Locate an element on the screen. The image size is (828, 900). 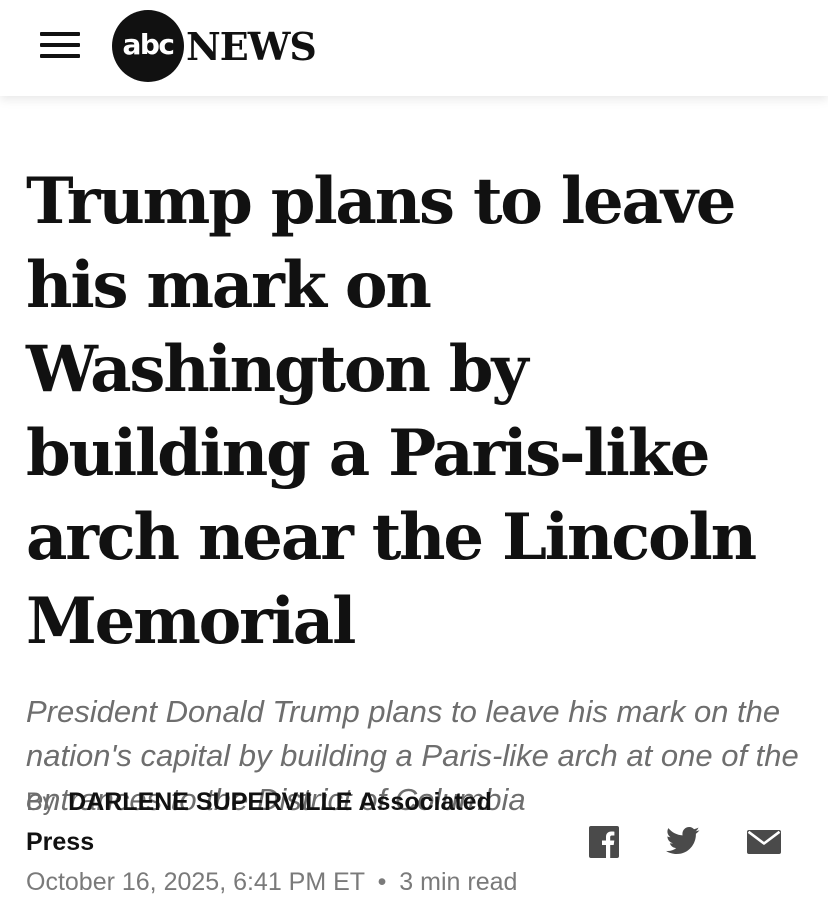
byline-line: By DARLENE SUPERVILLE Associated Press is located at coordinates (296, 822).